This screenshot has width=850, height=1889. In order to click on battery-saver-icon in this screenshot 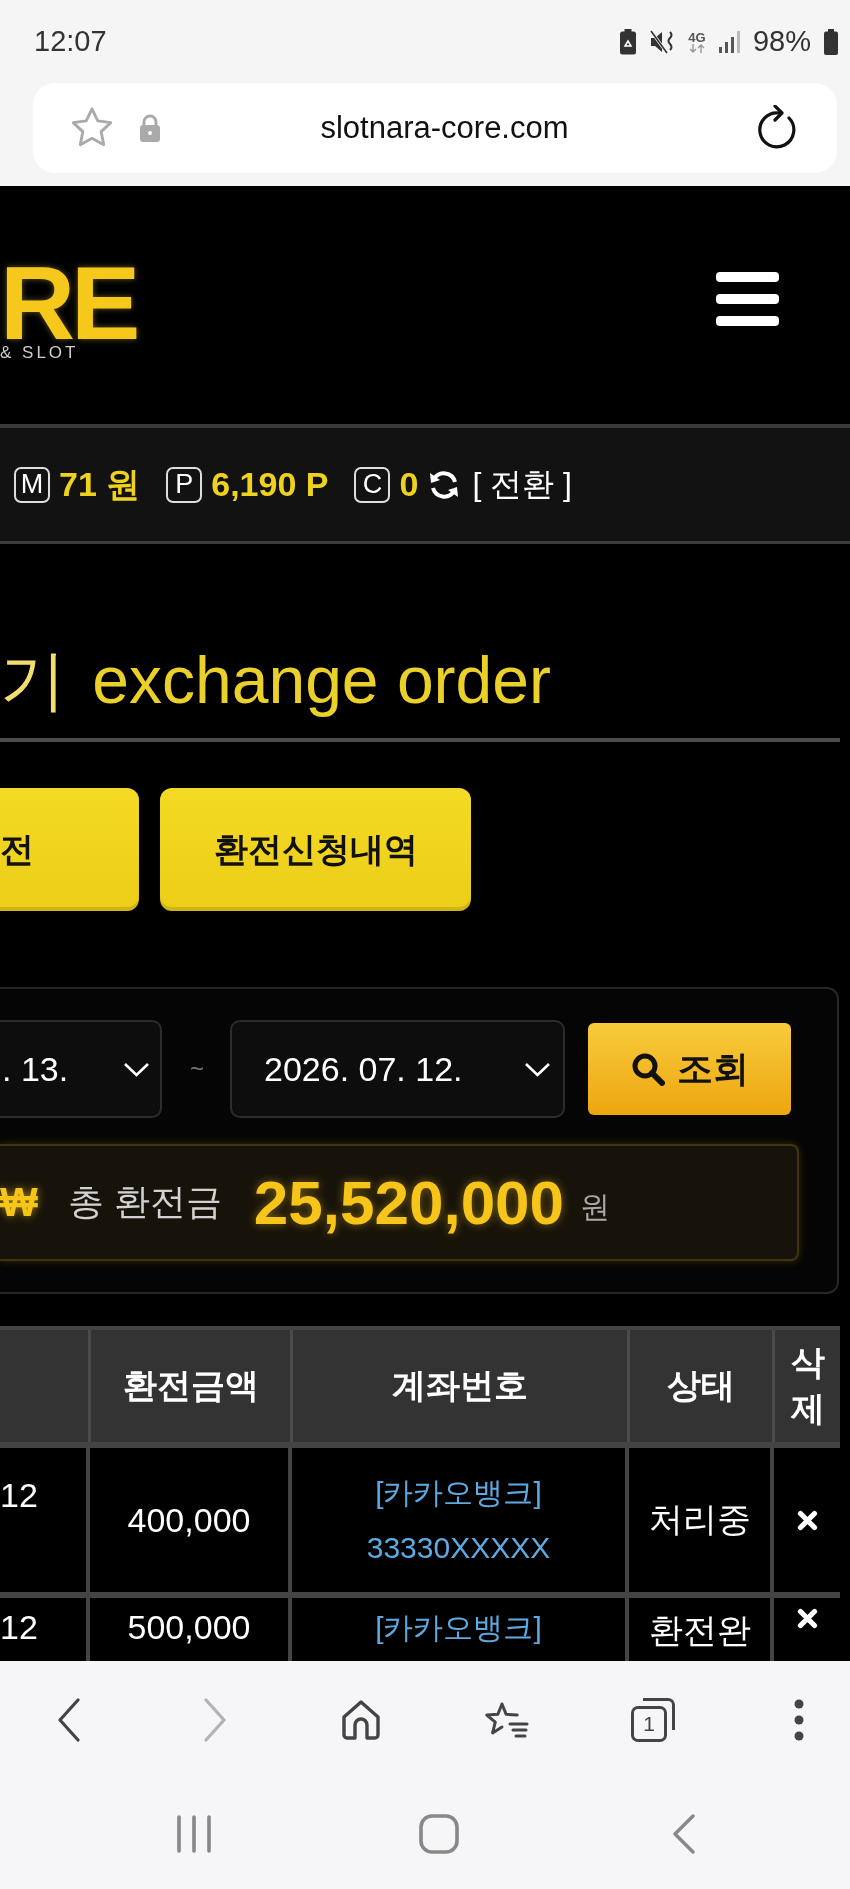, I will do `click(627, 41)`.